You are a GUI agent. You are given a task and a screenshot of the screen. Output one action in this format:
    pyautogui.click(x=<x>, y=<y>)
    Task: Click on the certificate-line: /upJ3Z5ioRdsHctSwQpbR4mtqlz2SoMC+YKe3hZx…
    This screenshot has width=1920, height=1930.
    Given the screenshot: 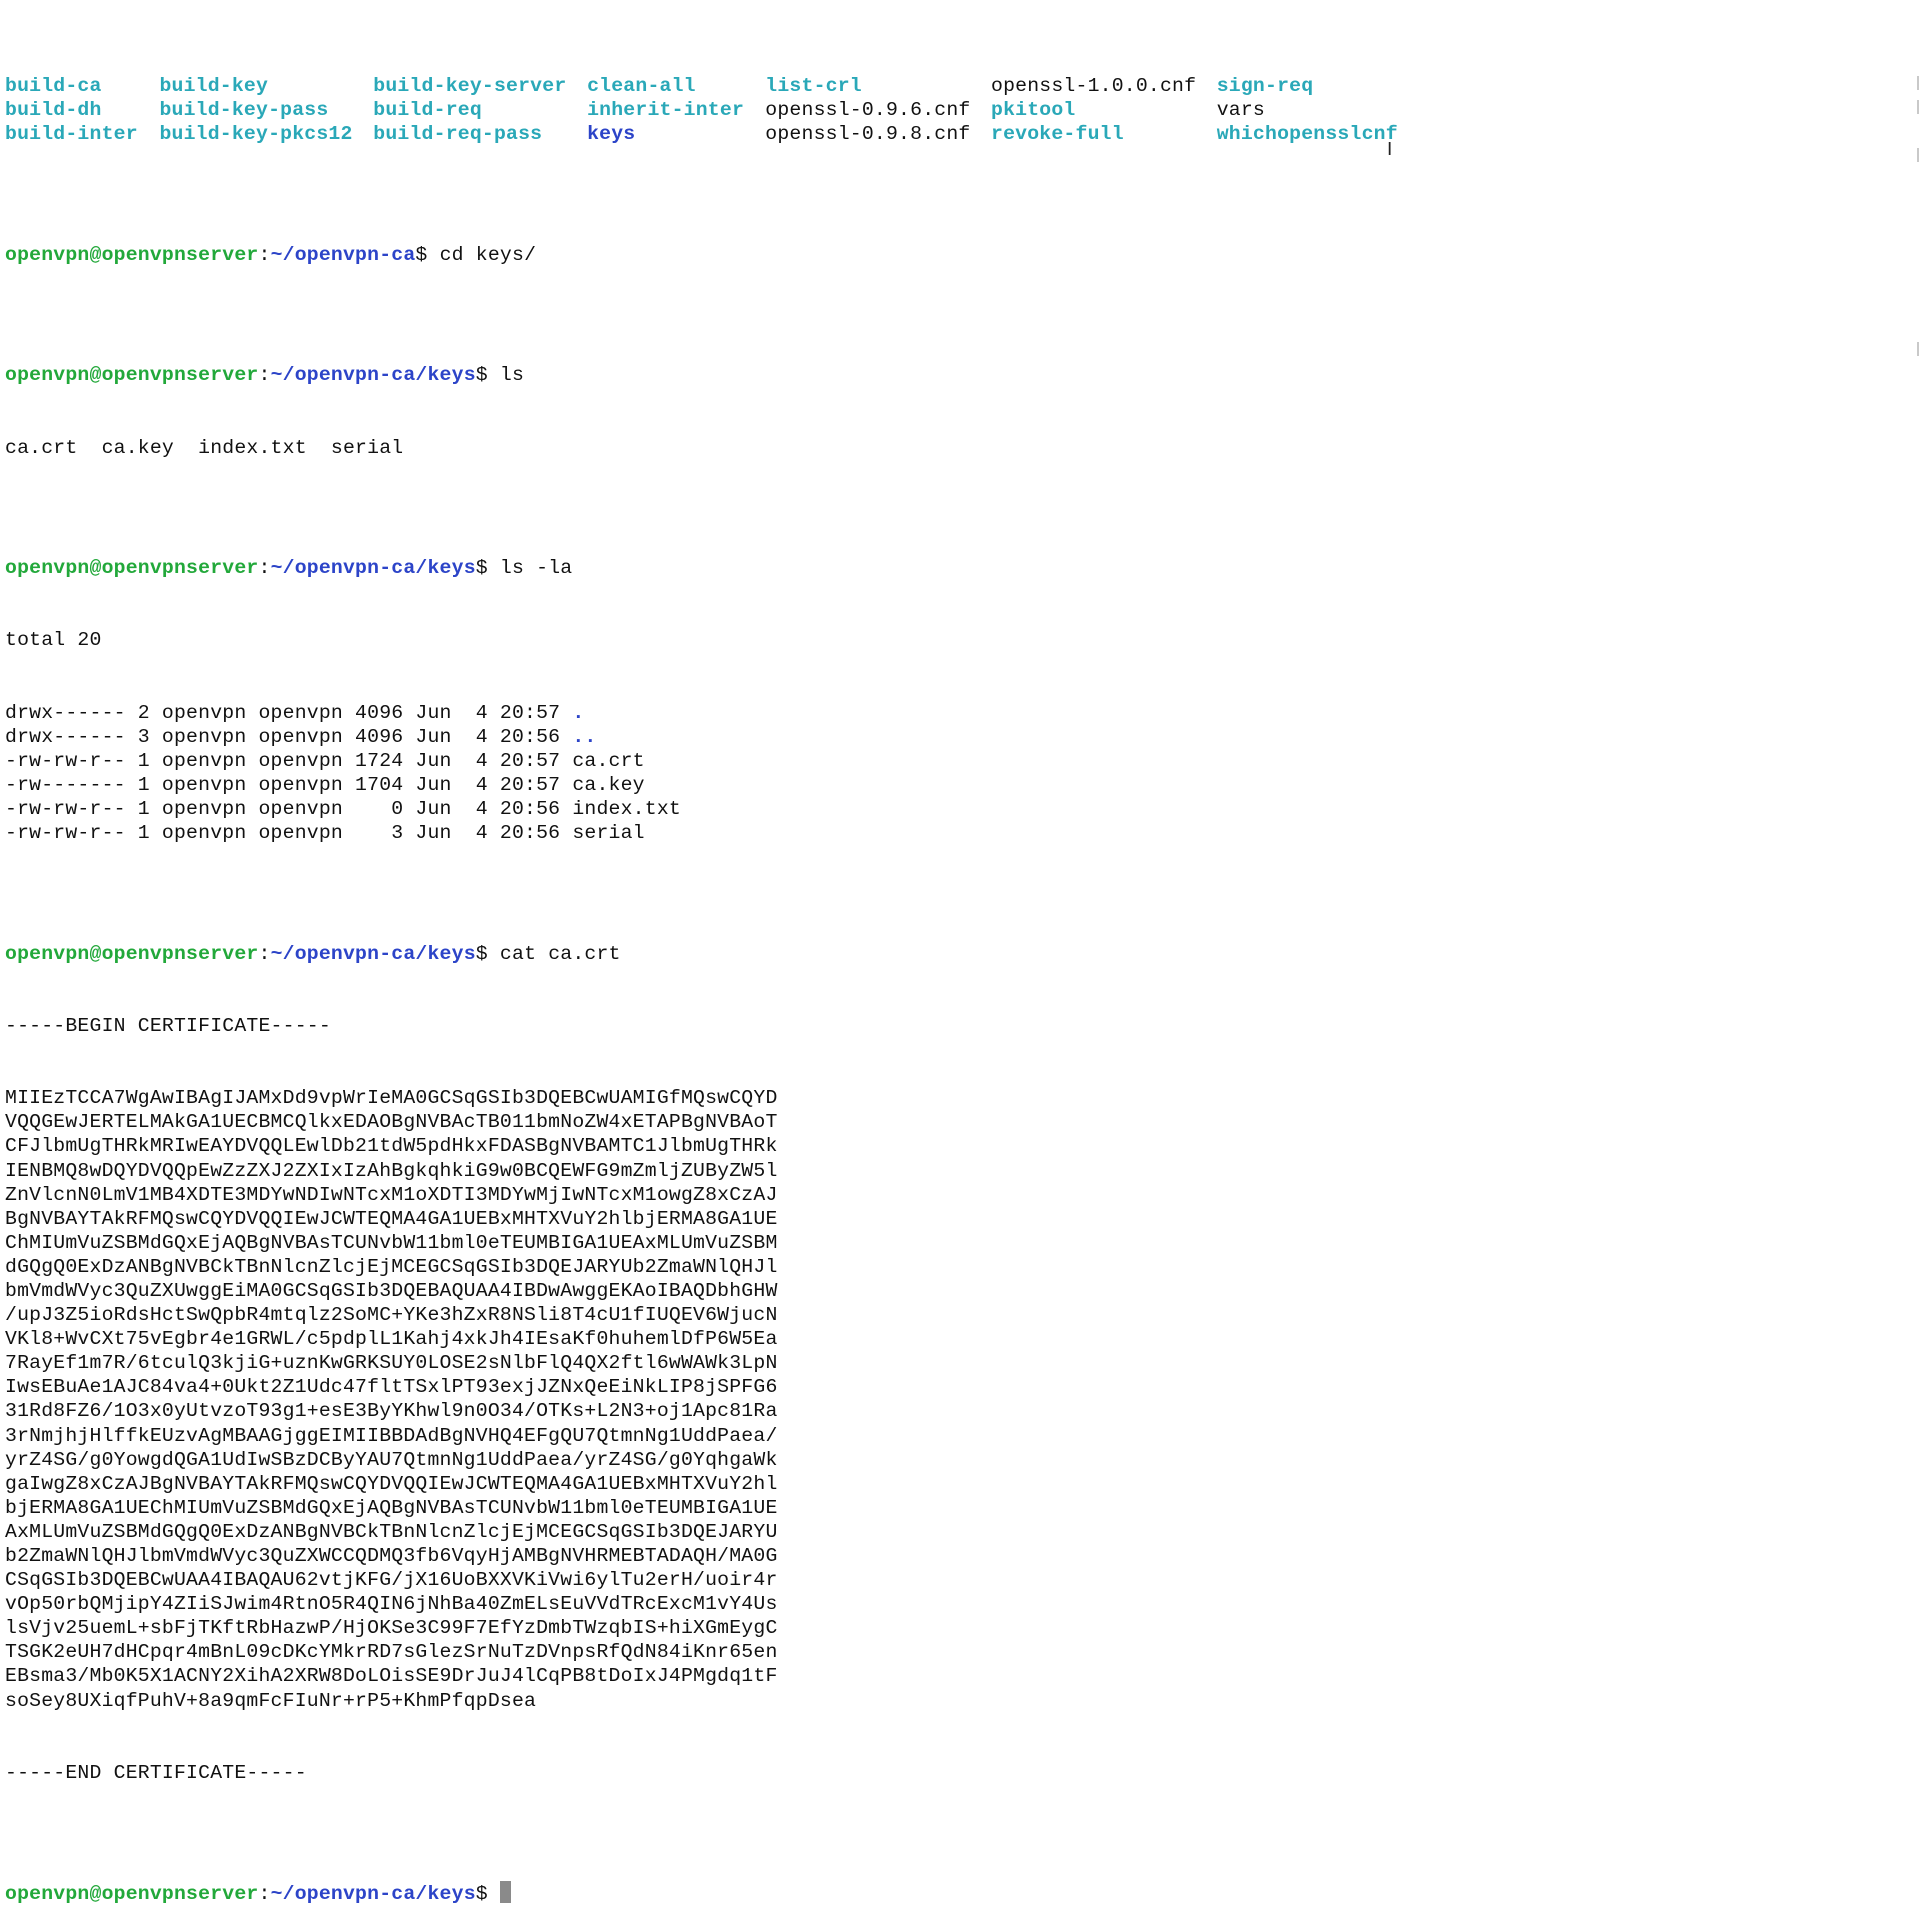 What is the action you would take?
    pyautogui.click(x=391, y=1315)
    